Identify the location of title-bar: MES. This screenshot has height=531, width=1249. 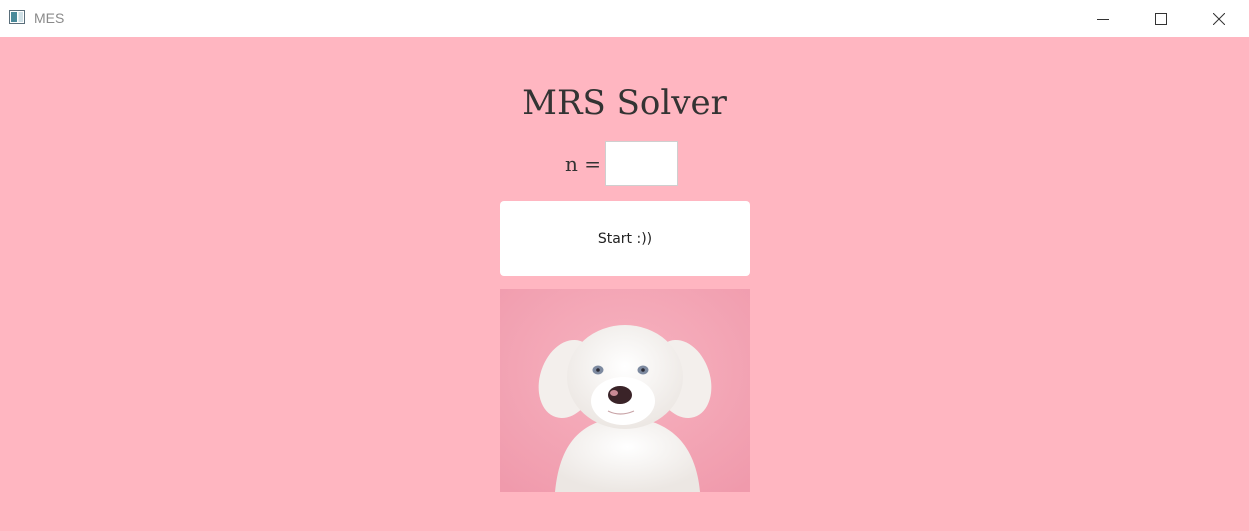
(624, 18).